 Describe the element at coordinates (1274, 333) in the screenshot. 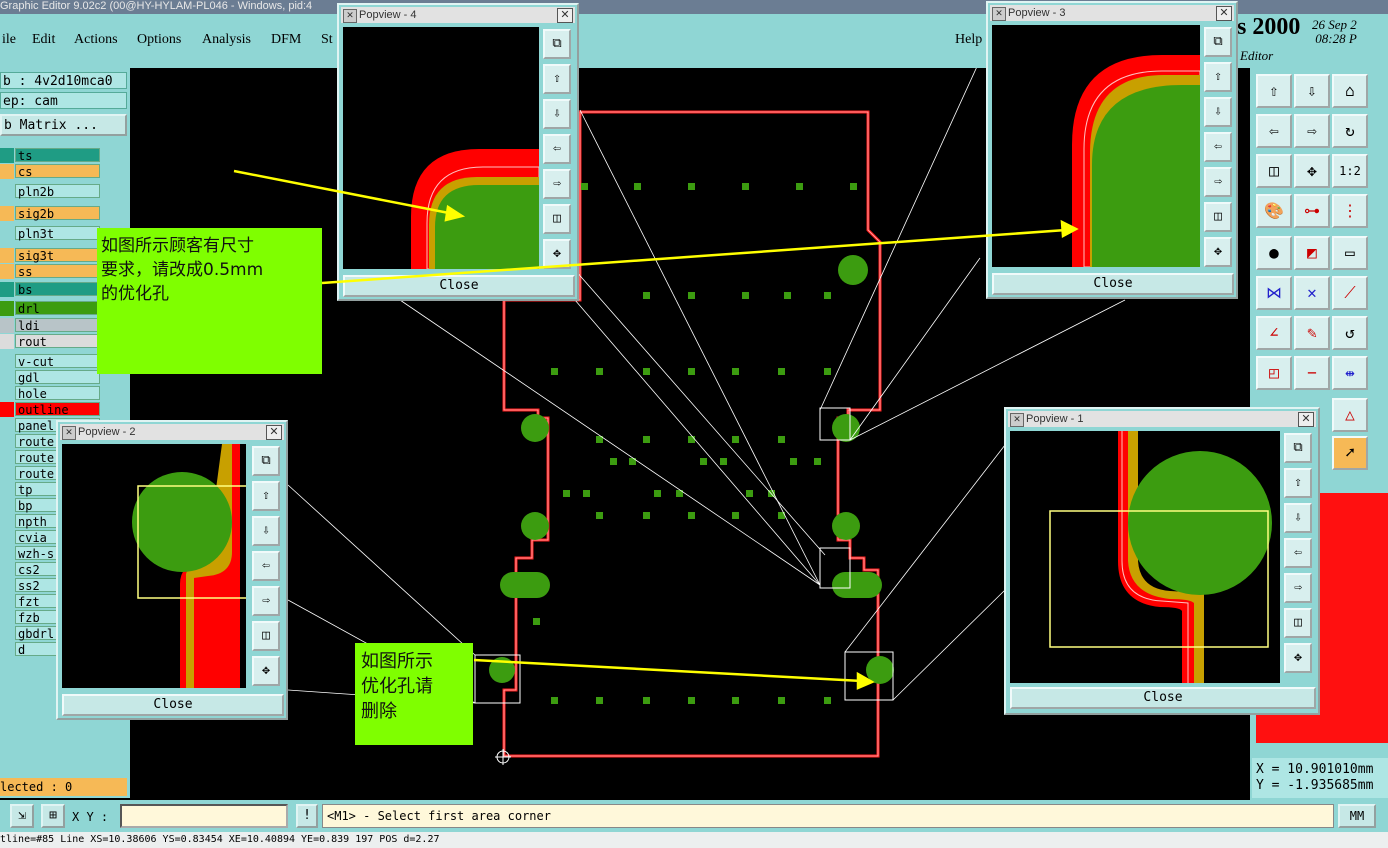

I see `angle-icon: ∠` at that location.